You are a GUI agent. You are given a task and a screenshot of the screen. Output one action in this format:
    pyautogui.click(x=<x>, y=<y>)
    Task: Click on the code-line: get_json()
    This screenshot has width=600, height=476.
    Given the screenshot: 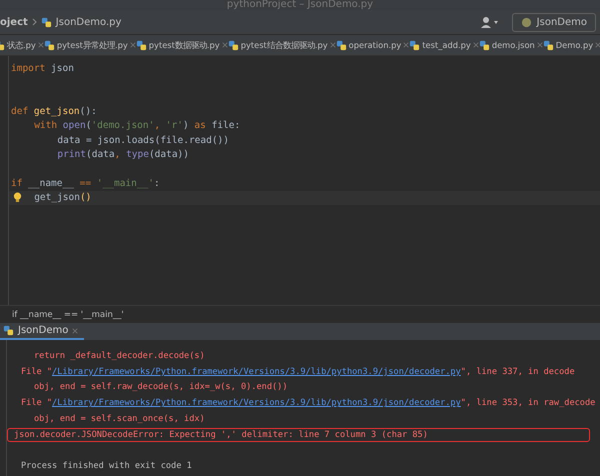 What is the action you would take?
    pyautogui.click(x=63, y=198)
    